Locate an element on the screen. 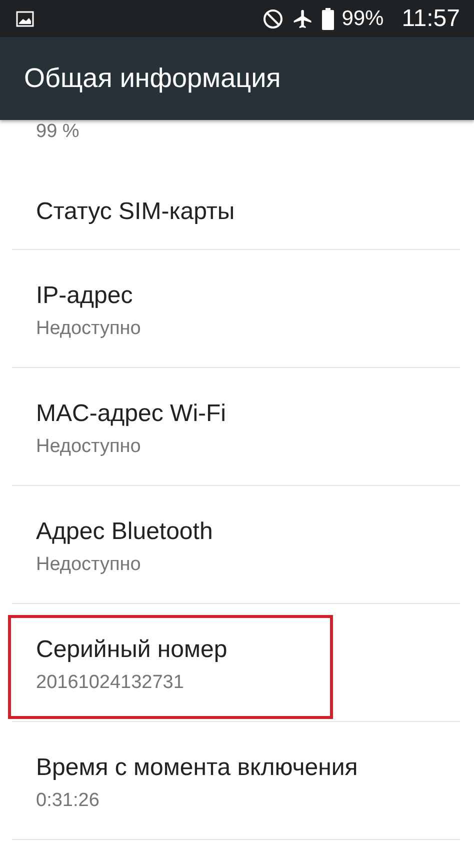  info-row: IP-адрес Недоступно is located at coordinates (236, 309).